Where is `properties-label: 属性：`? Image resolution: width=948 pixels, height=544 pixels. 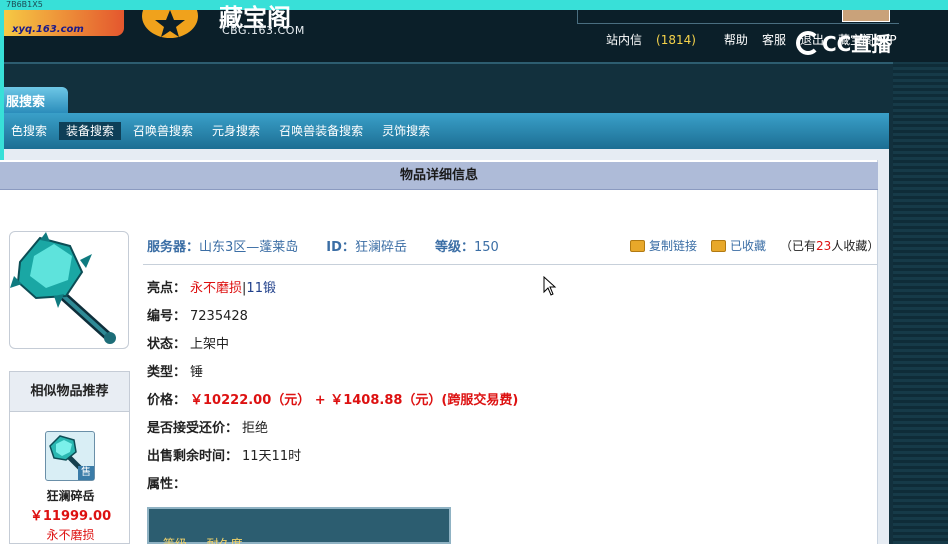 properties-label: 属性： is located at coordinates (167, 484).